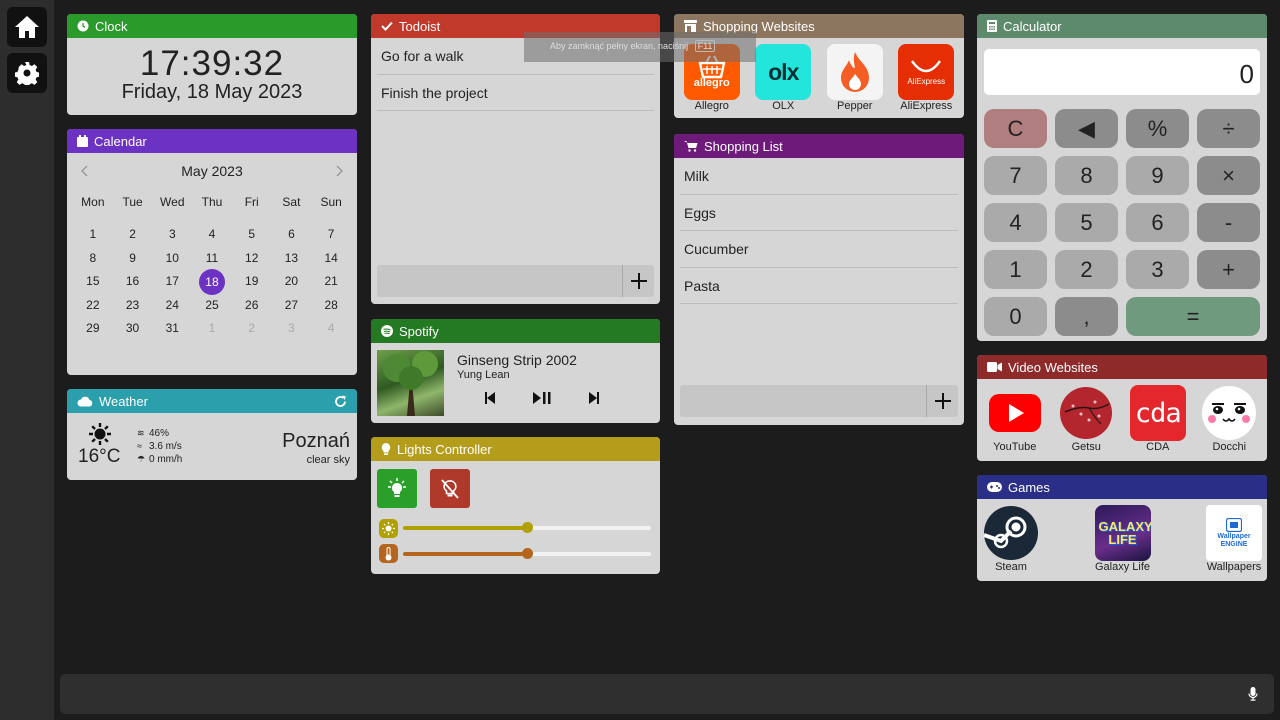 The width and height of the screenshot is (1280, 720). I want to click on tile-steam: Steam, so click(1011, 539).